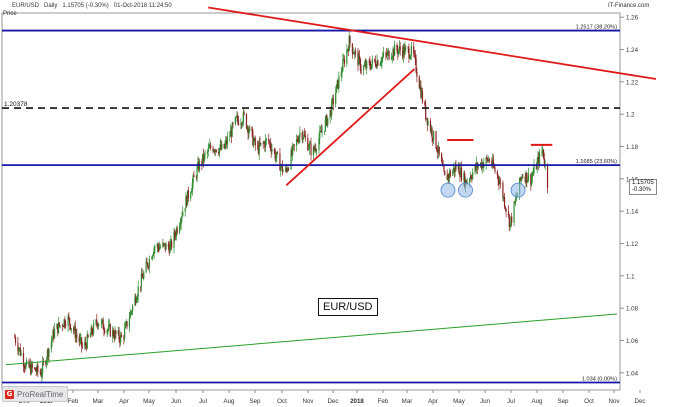  What do you see at coordinates (16, 104) in the screenshot?
I see `level-label: 1.20378` at bounding box center [16, 104].